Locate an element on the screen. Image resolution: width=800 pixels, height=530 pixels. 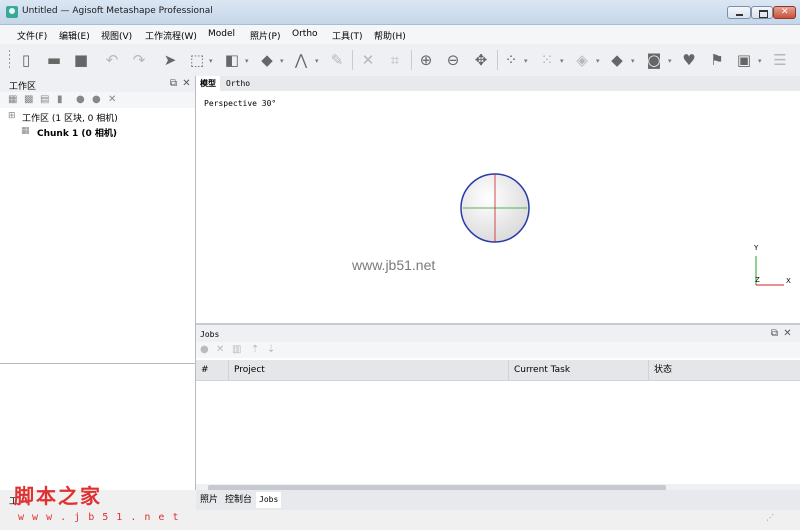
redo-icon: ↷ is located at coordinates (139, 60).